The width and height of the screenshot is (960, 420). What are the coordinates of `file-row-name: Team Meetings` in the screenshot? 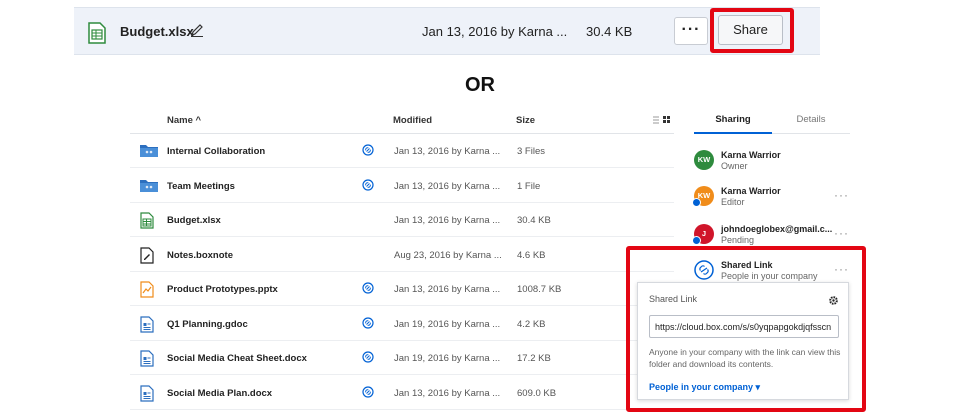 It's located at (201, 186).